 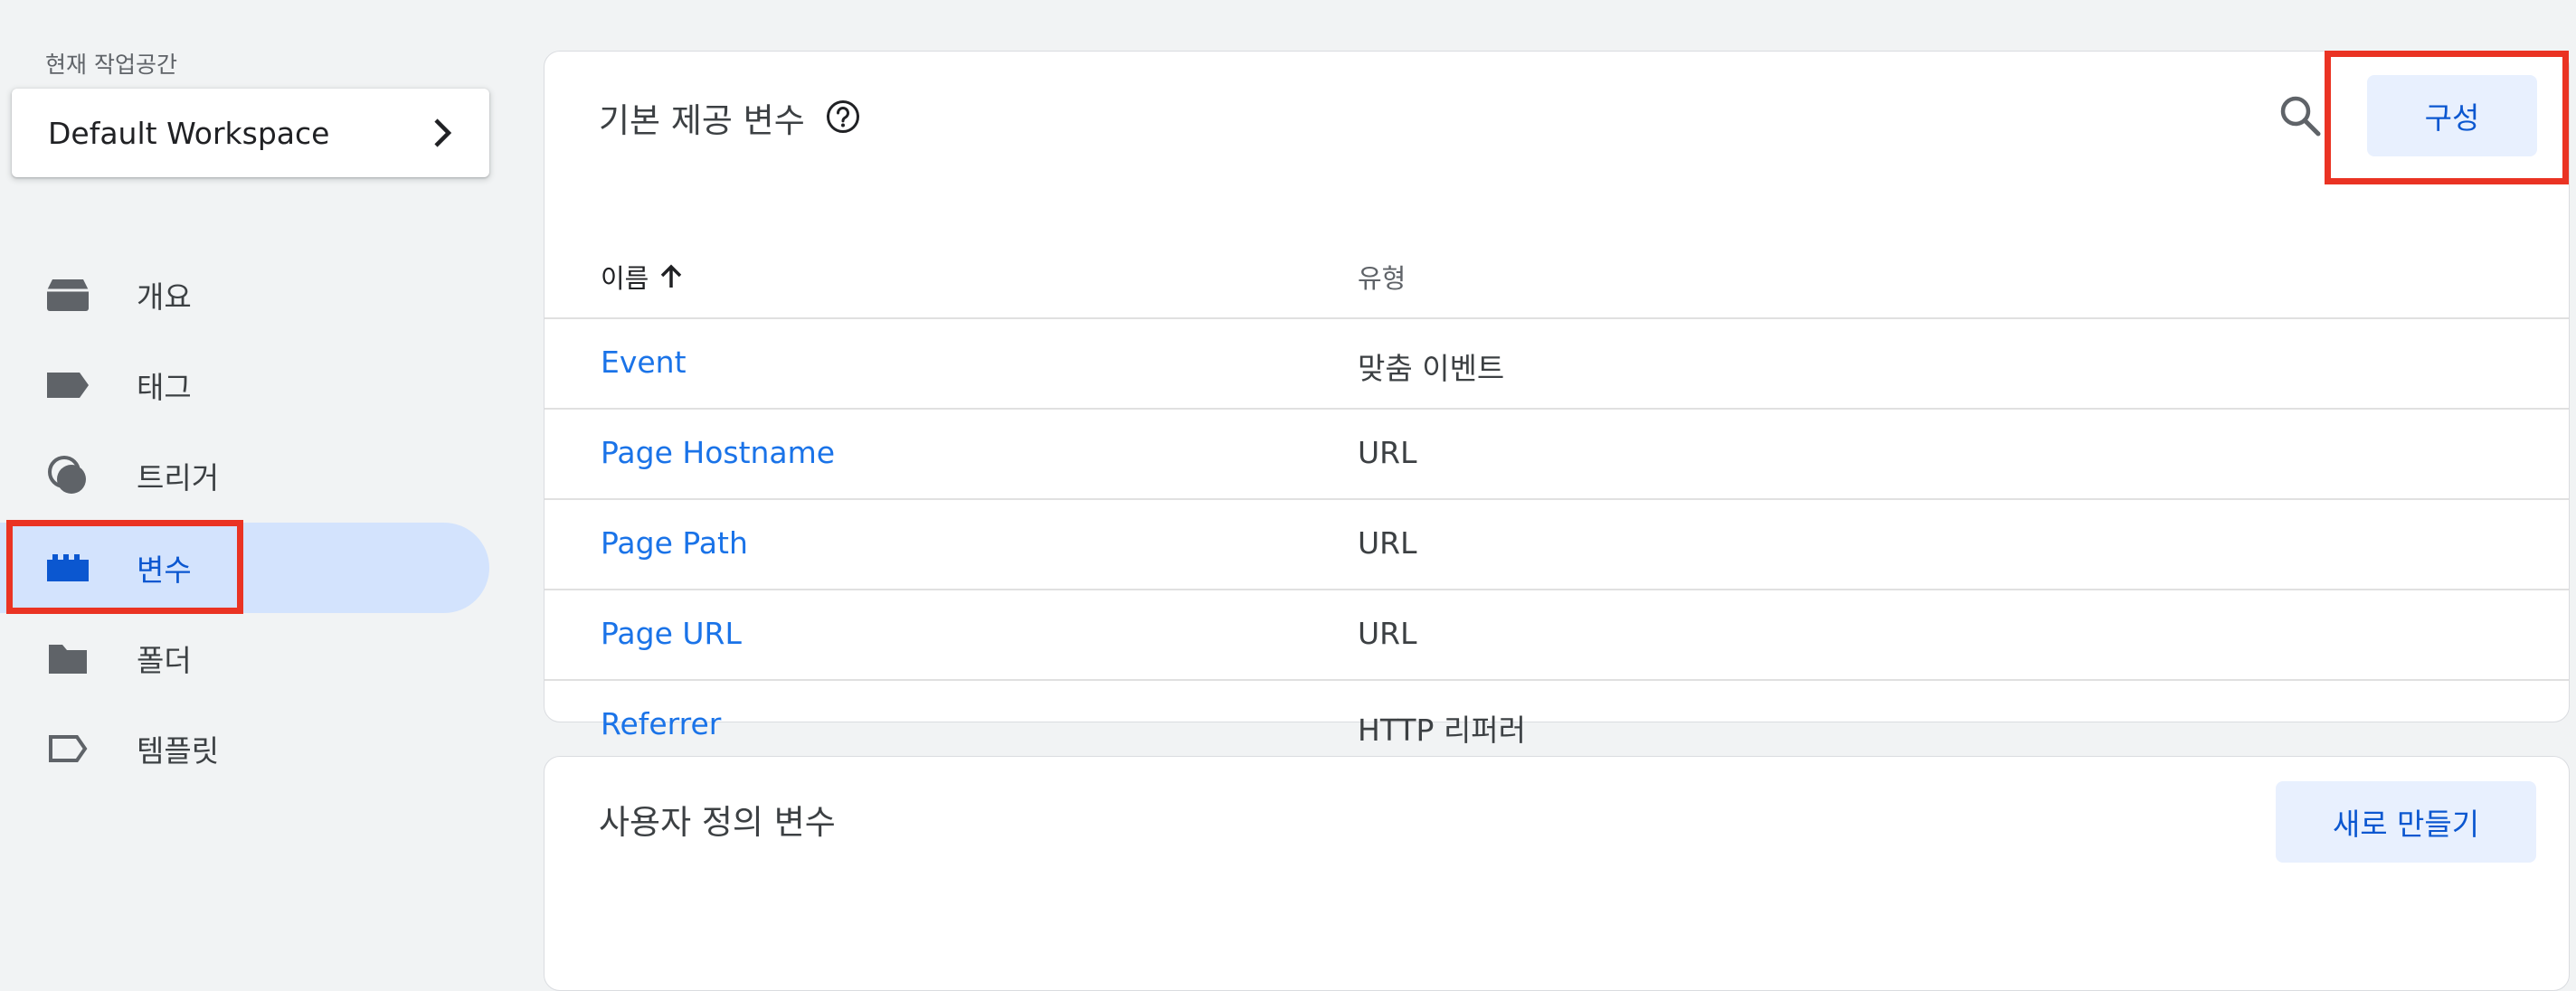 What do you see at coordinates (718, 452) in the screenshot?
I see `variable-name-link: Page Hostname` at bounding box center [718, 452].